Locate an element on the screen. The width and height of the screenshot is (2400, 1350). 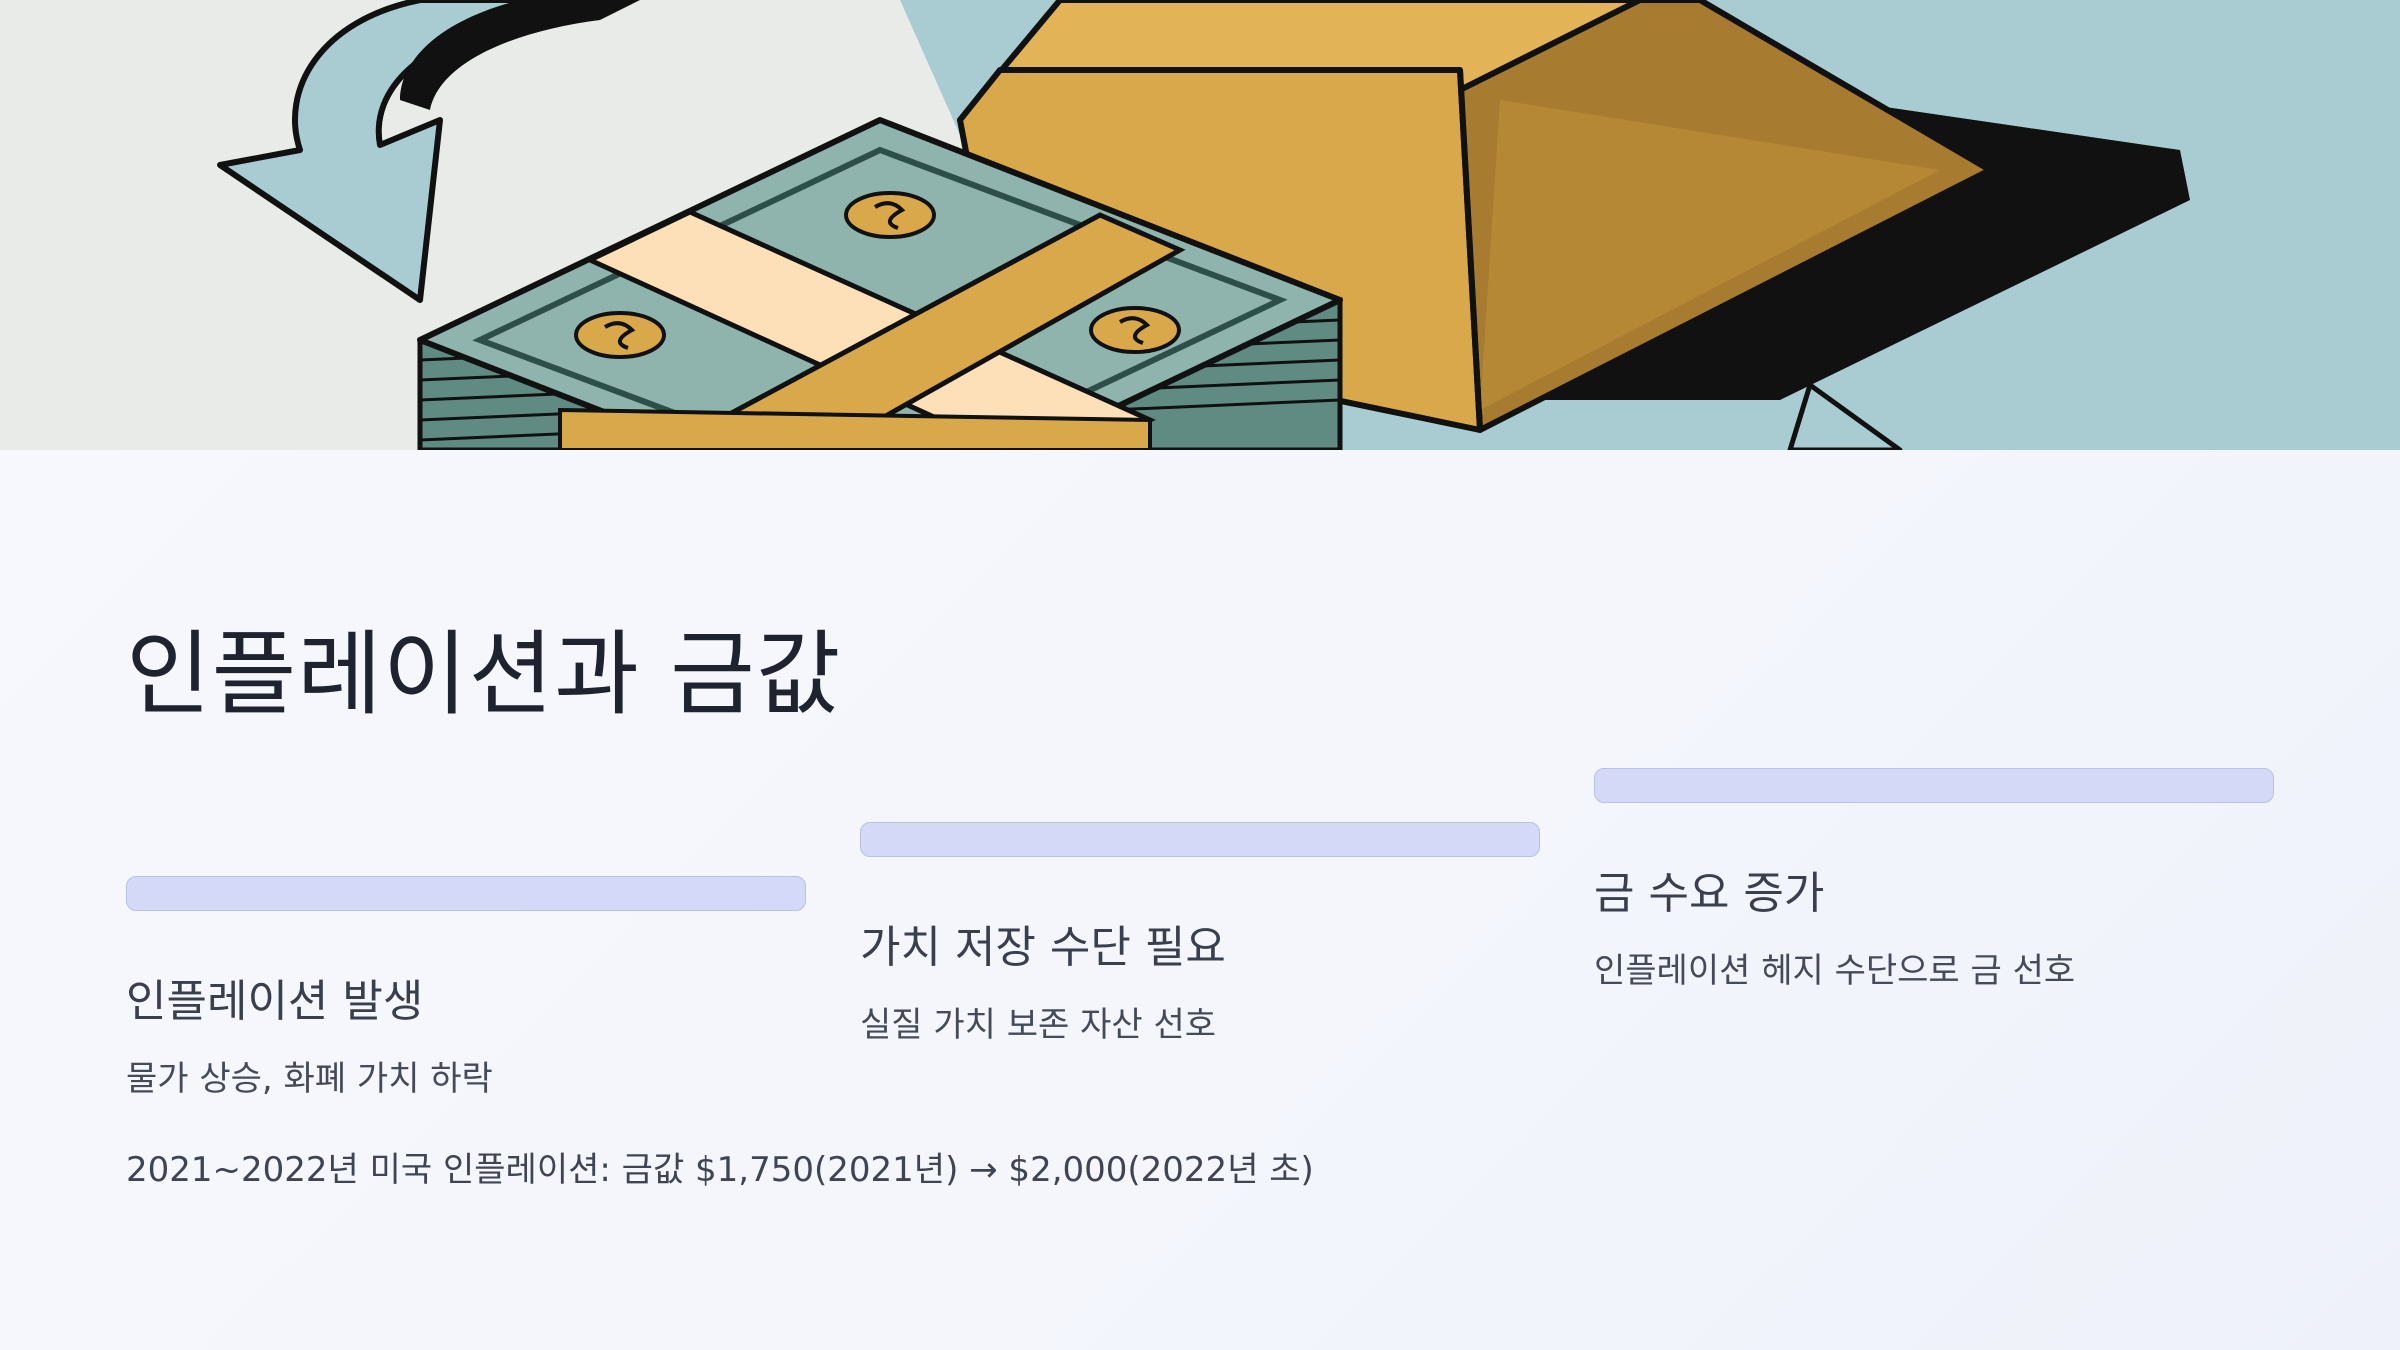
step-description: 인플레이션 헤지 수단으로 금 선호 is located at coordinates (1835, 971).